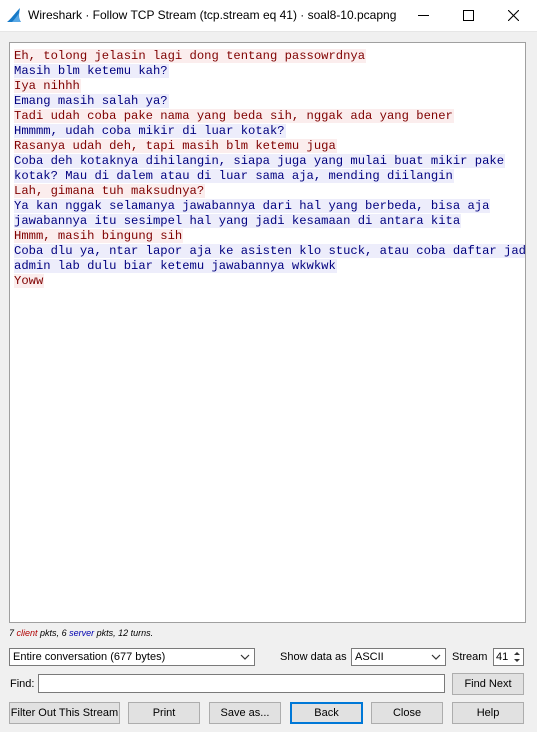 This screenshot has height=732, width=537. What do you see at coordinates (124, 633) in the screenshot?
I see `stats-tail: pkts, 12 turns.` at bounding box center [124, 633].